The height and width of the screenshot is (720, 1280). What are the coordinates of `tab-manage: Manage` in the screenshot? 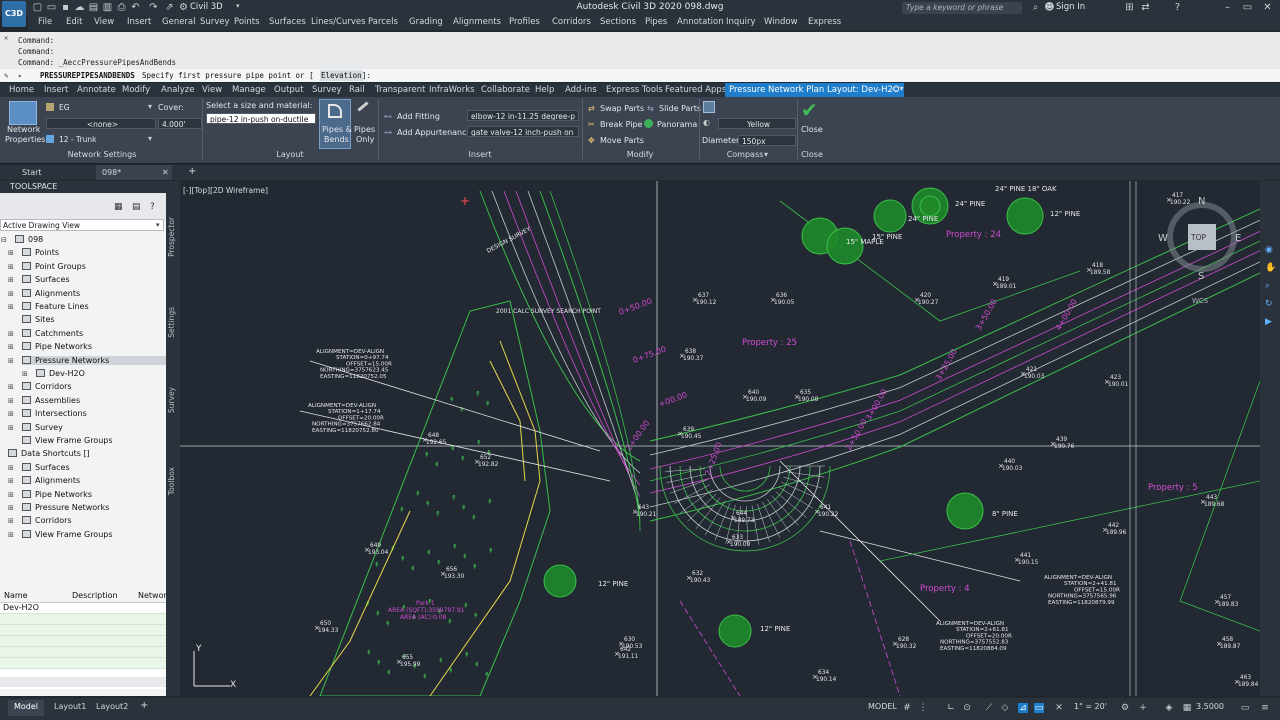 It's located at (249, 90).